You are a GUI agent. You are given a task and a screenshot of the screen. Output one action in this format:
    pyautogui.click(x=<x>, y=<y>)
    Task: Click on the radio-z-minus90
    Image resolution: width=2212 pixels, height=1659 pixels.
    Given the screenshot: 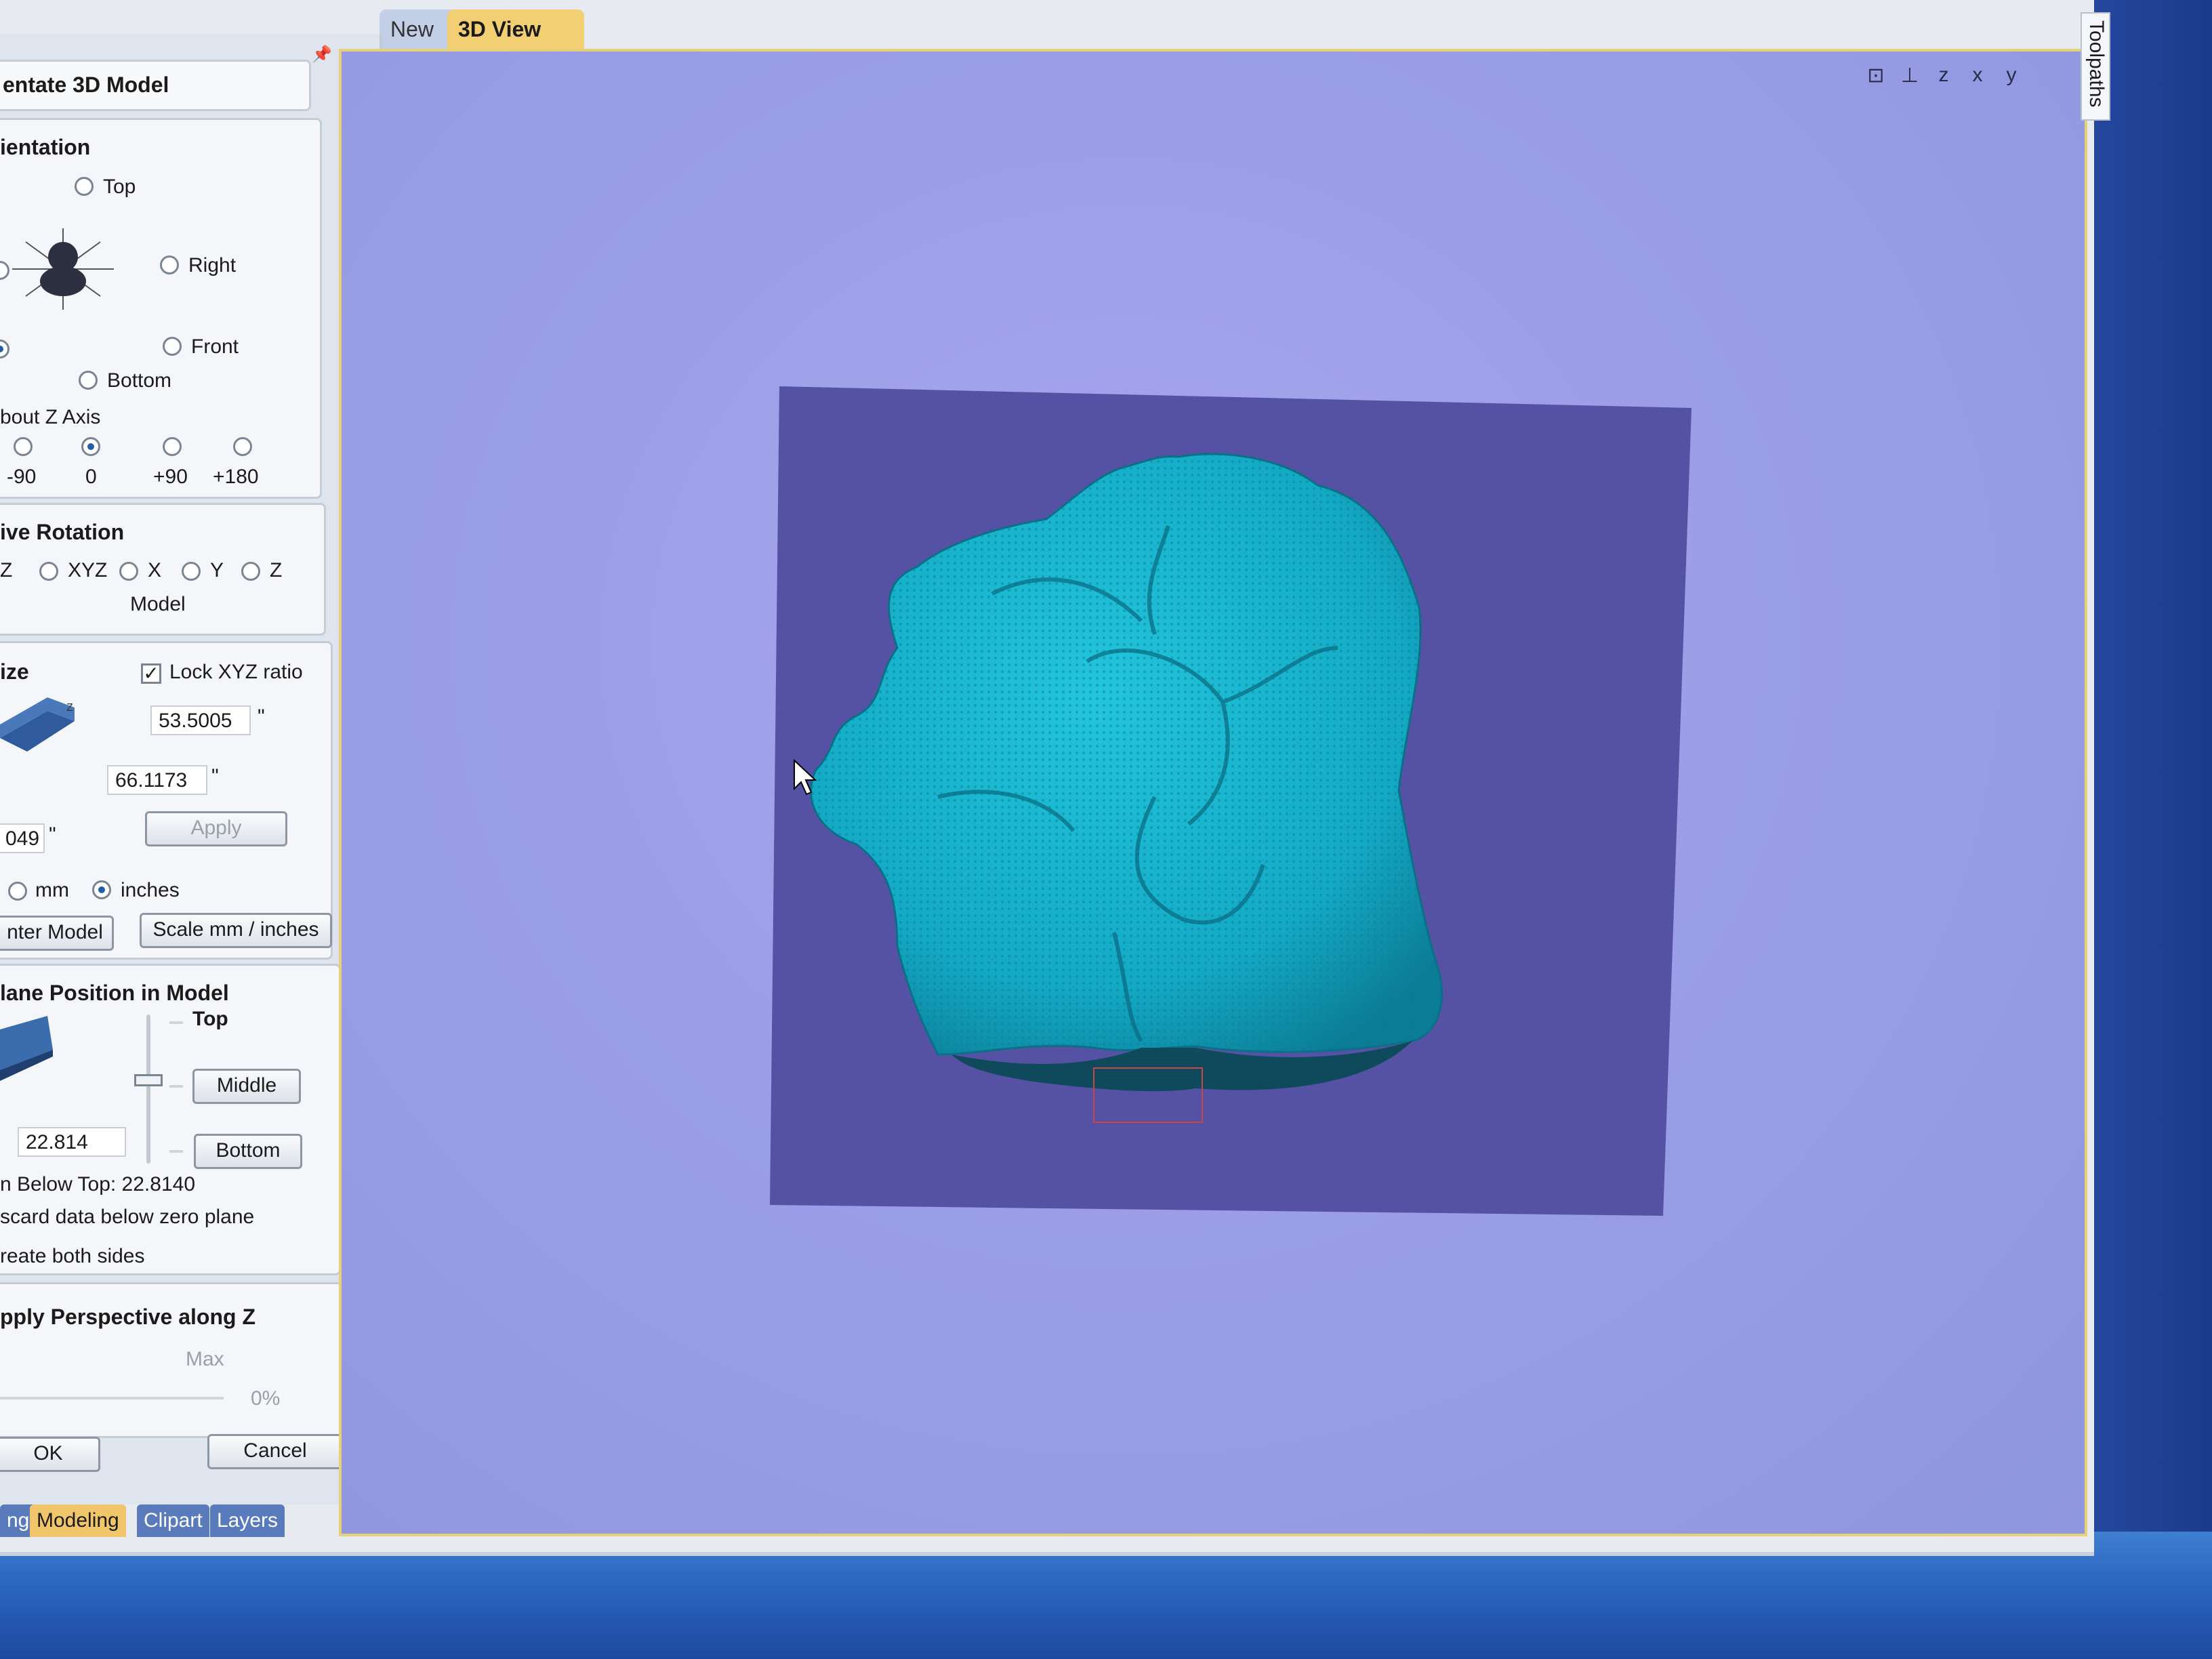 What is the action you would take?
    pyautogui.click(x=23, y=447)
    